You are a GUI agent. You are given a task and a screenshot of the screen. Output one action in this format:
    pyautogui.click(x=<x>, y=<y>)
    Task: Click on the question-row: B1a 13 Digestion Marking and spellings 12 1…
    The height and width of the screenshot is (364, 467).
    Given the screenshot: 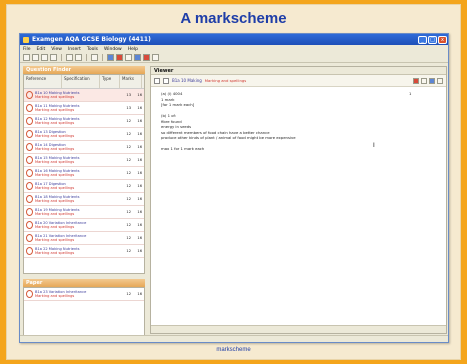 What is the action you would take?
    pyautogui.click(x=84, y=134)
    